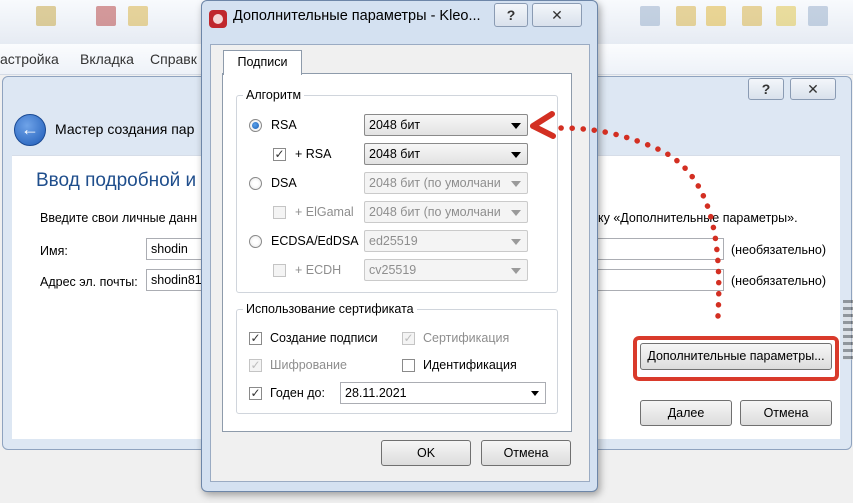 Image resolution: width=853 pixels, height=503 pixels. I want to click on annotation-arrow, so click(626, 215).